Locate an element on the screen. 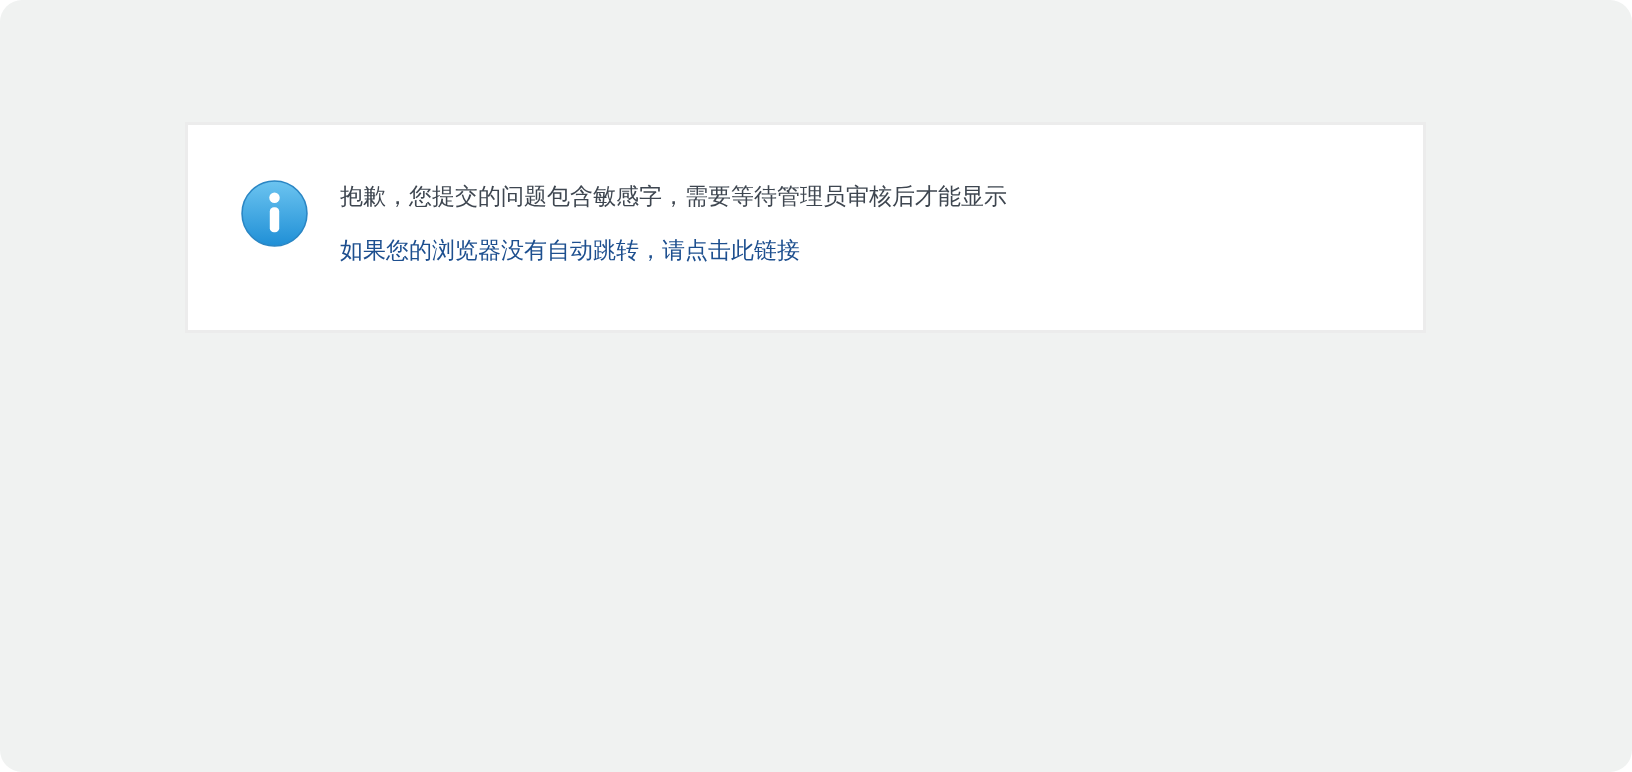  redirect-link: 如果您的浏览器没有自动跳转，请点击此链接 is located at coordinates (570, 250).